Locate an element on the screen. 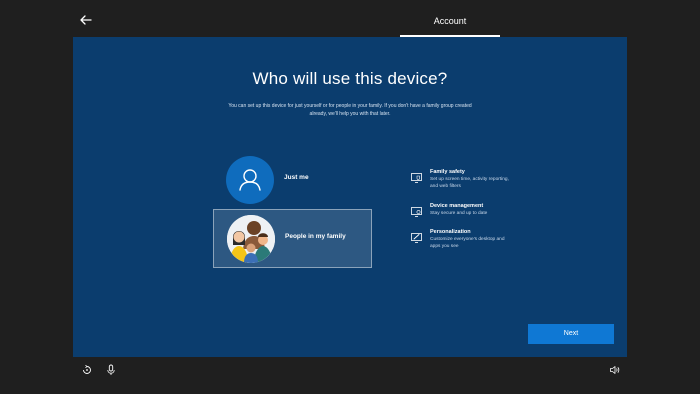 The height and width of the screenshot is (394, 700). option-label: People in my family is located at coordinates (315, 236).